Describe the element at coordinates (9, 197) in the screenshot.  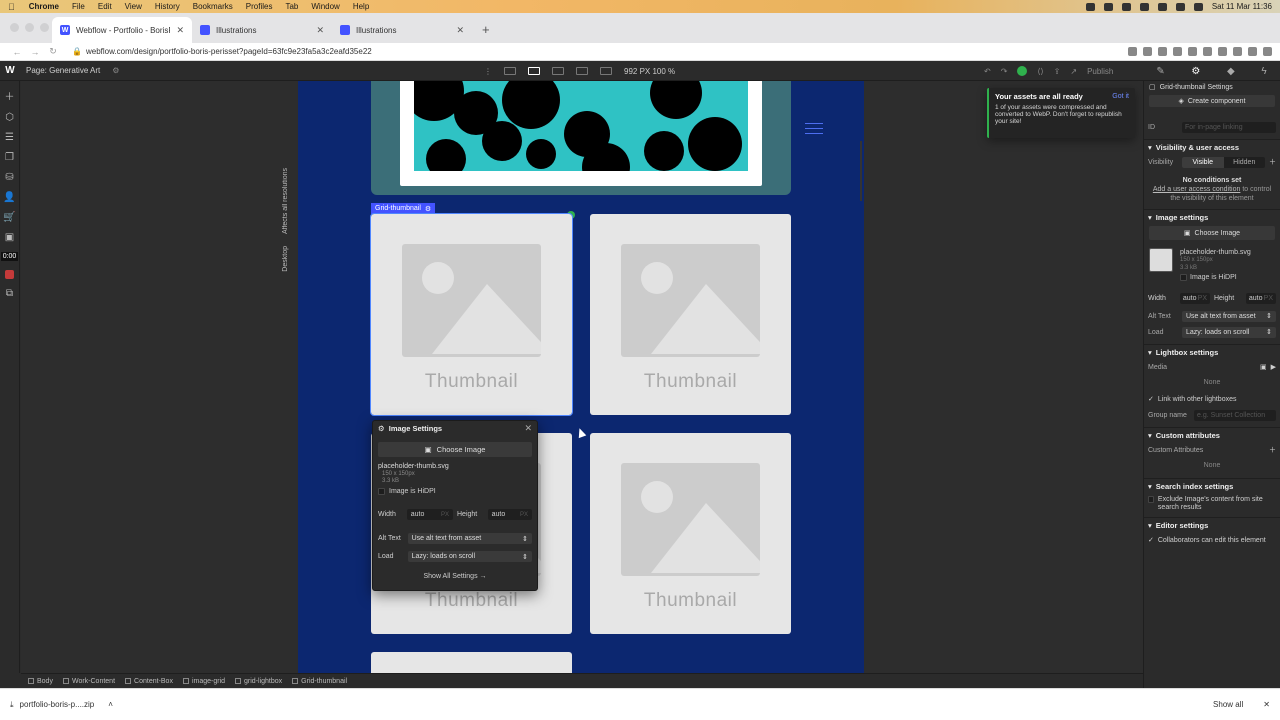
I see `users-icon: 👤` at that location.